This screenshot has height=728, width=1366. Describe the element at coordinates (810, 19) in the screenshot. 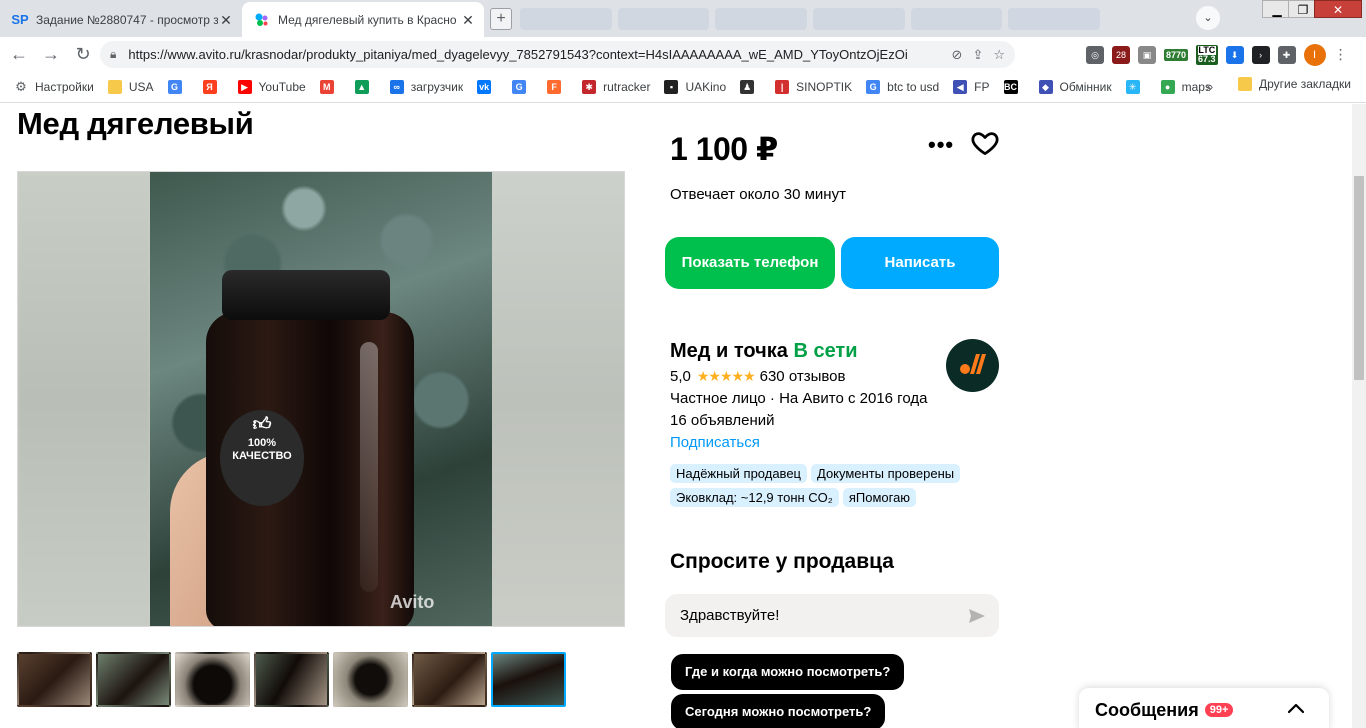

I see `background-tabs` at that location.